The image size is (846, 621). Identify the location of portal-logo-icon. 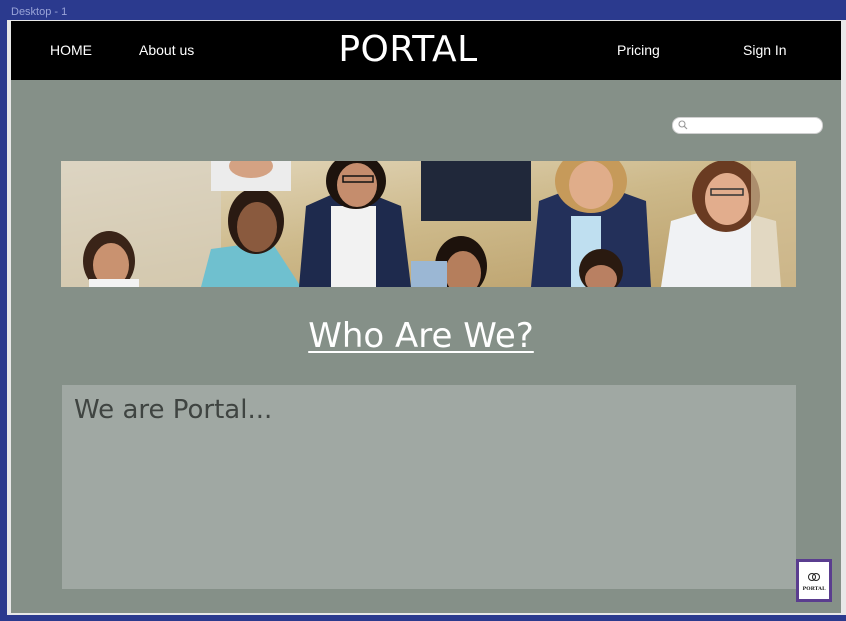
(814, 577).